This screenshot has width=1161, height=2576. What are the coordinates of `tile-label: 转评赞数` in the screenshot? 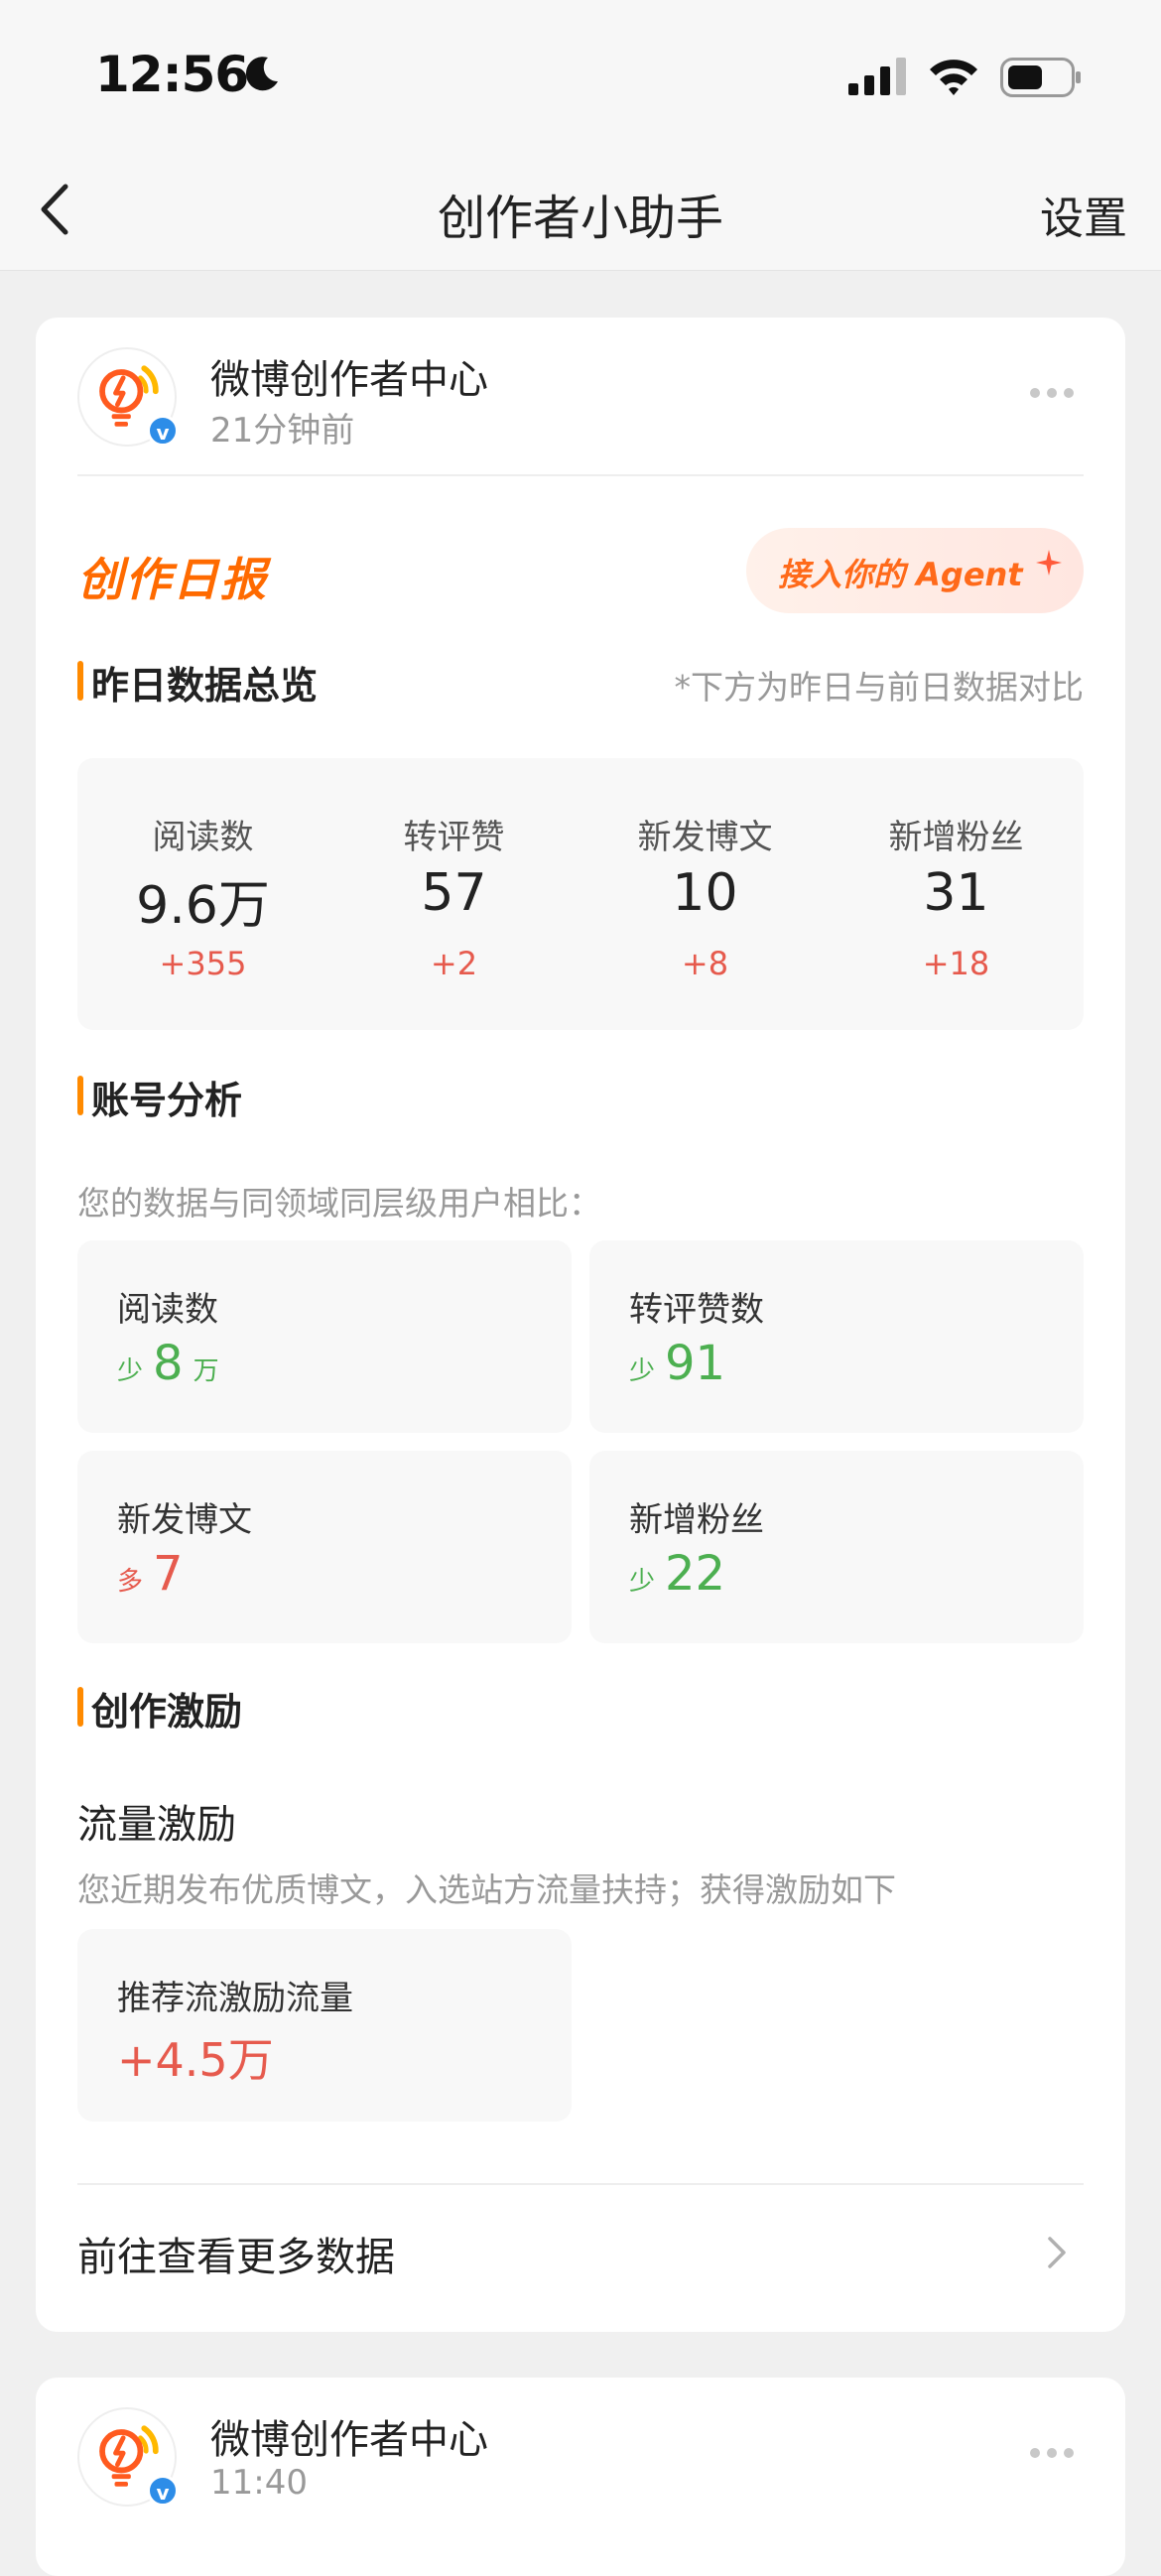 It's located at (696, 1310).